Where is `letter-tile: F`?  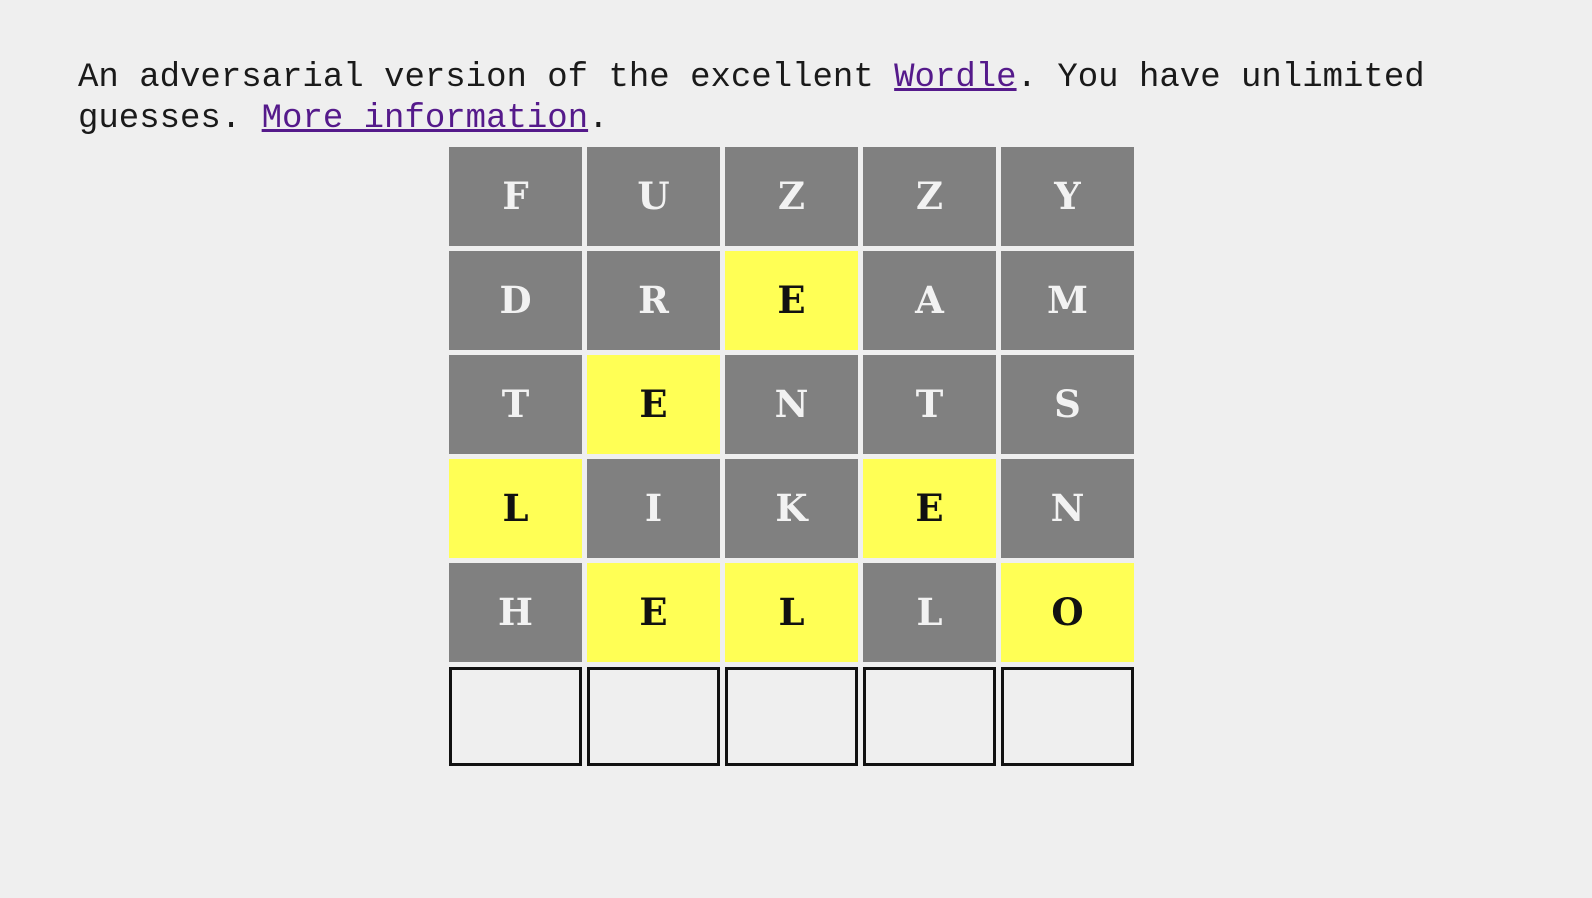 letter-tile: F is located at coordinates (515, 196).